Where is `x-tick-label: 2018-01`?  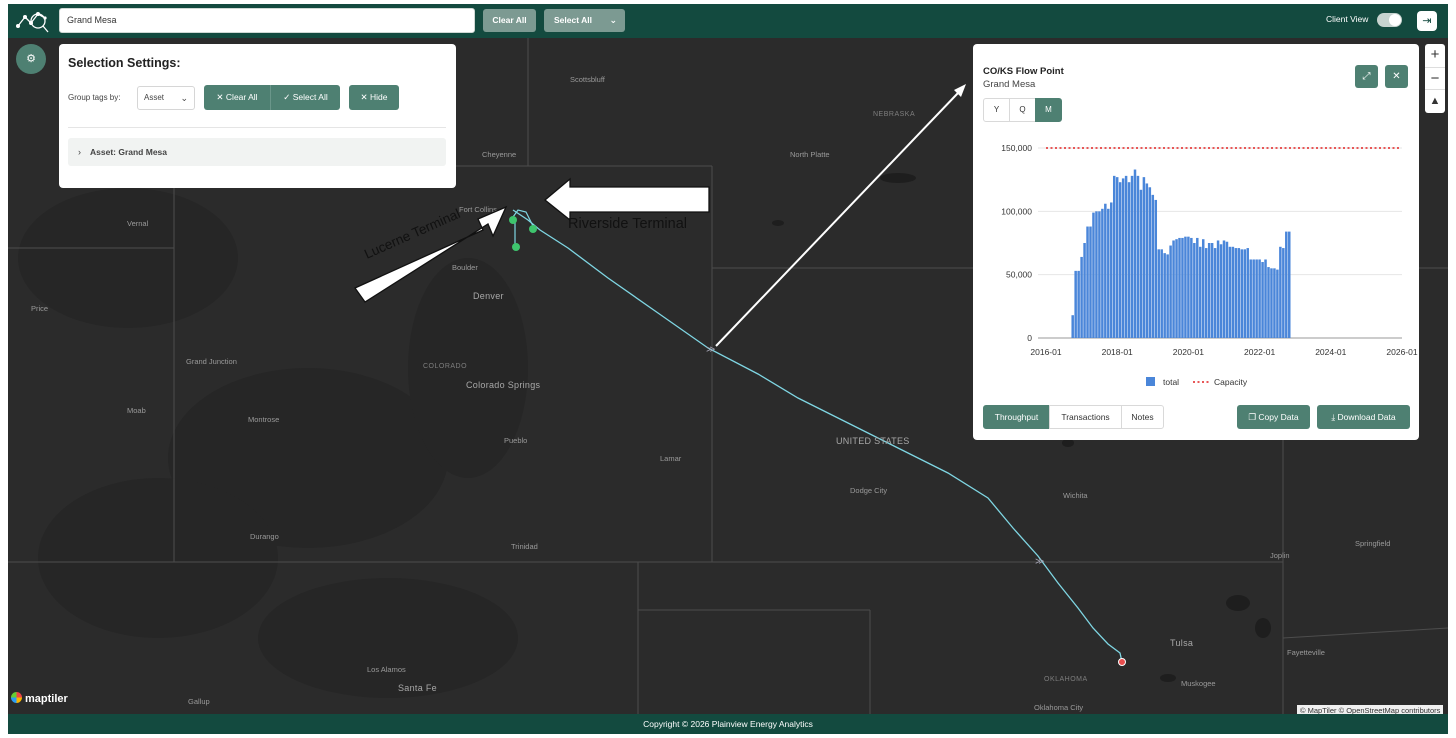
x-tick-label: 2018-01 is located at coordinates (1117, 352).